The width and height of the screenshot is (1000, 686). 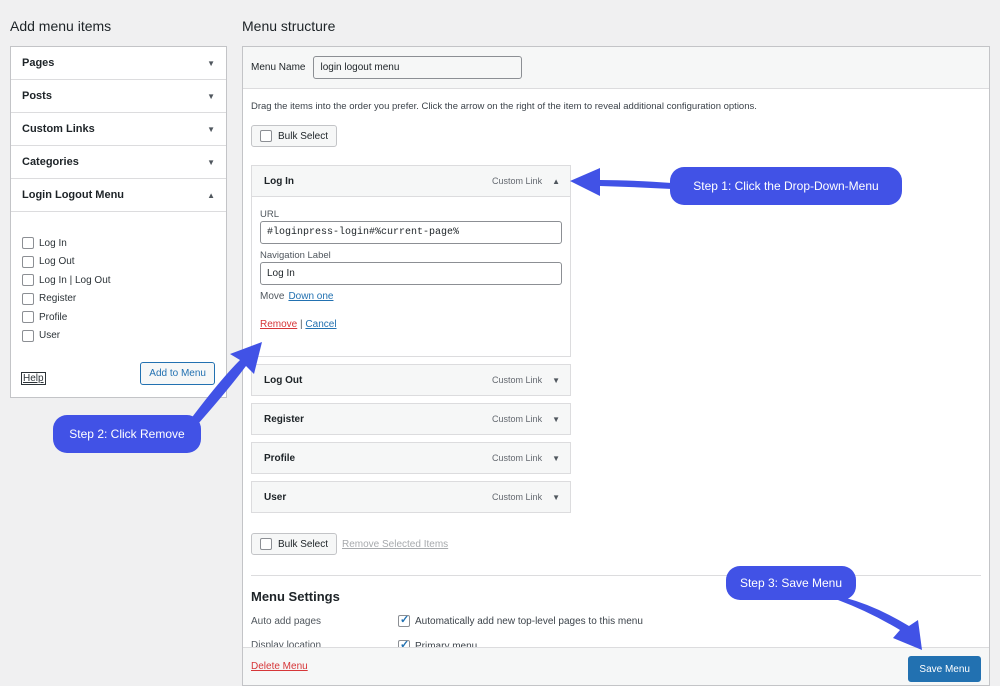 What do you see at coordinates (279, 666) in the screenshot?
I see `delete-menu-link: Delete Menu` at bounding box center [279, 666].